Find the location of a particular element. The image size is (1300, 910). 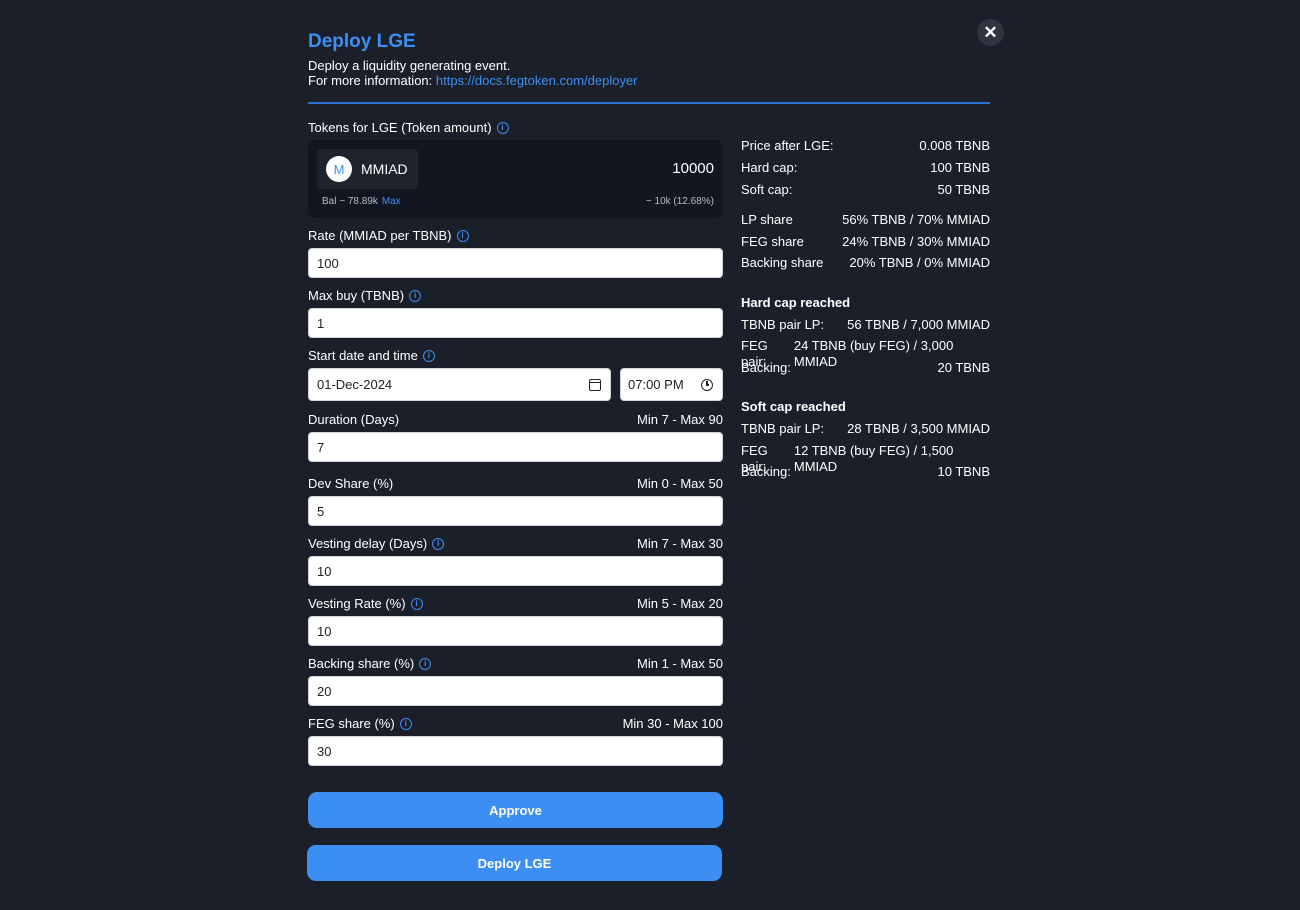

hard-cap-pair-lp-row: TBNB pair LP: 56 TBNB / 7,000 MMIAD is located at coordinates (865, 325).